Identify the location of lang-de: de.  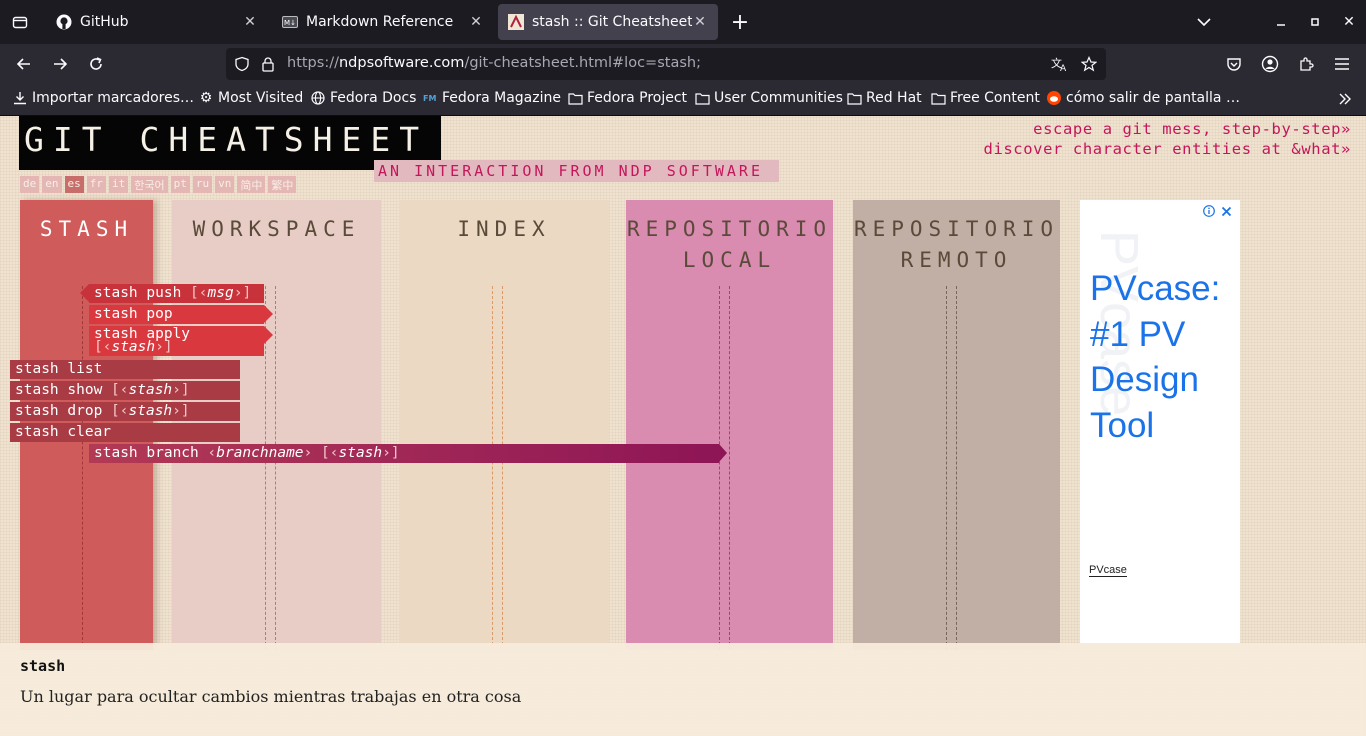
(30, 184).